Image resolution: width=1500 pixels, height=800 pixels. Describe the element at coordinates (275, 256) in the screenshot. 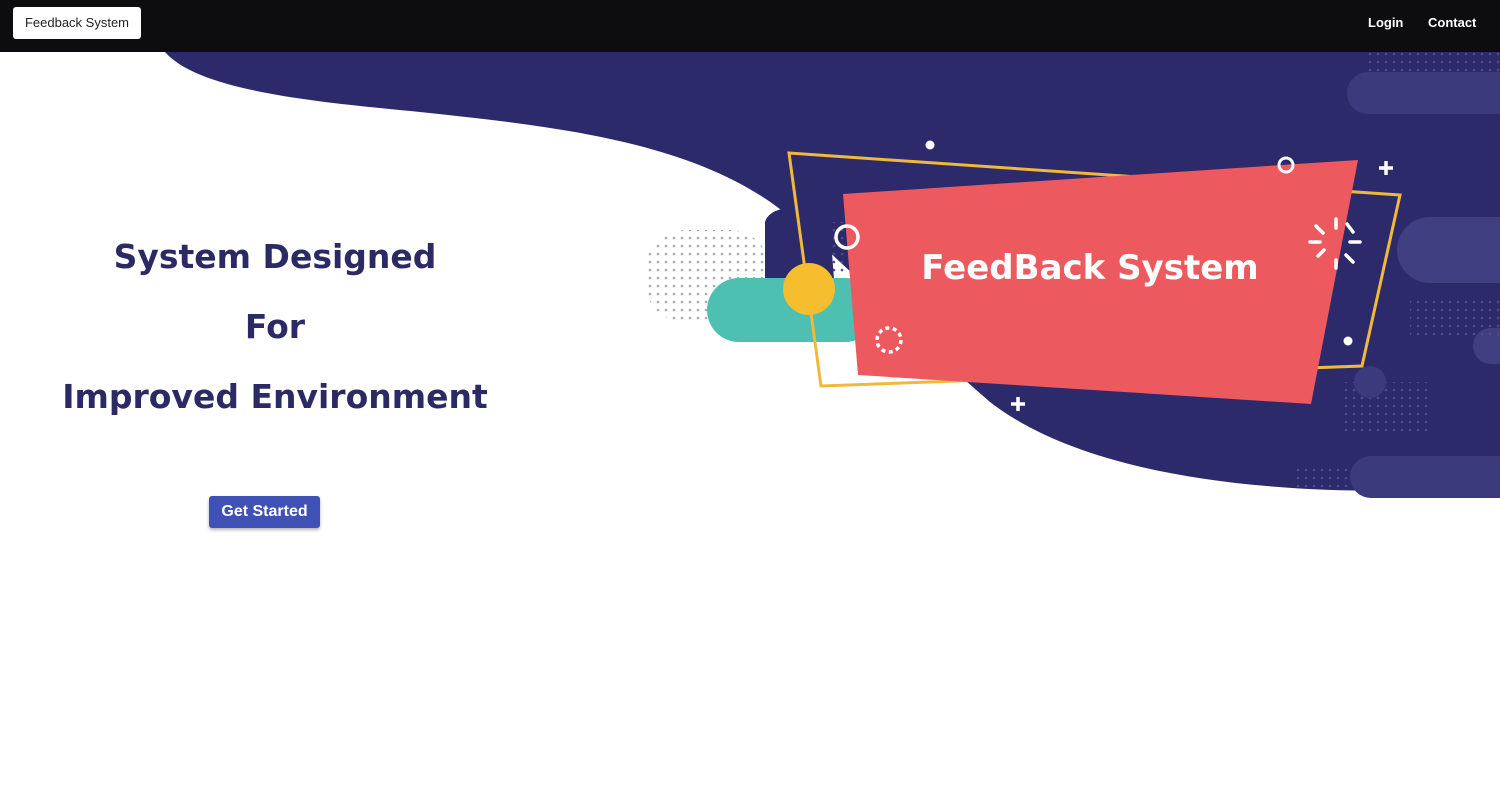

I see `hero-heading-line: System Designed` at that location.